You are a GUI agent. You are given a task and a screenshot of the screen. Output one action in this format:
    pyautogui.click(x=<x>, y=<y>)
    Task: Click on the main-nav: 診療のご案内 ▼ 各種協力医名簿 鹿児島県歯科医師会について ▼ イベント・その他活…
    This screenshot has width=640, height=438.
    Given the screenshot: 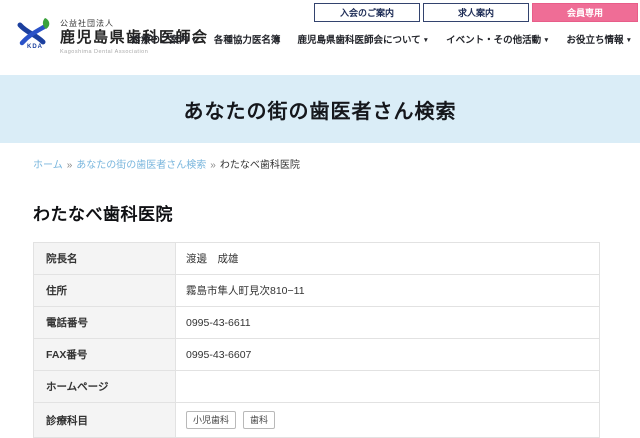 What is the action you would take?
    pyautogui.click(x=381, y=39)
    